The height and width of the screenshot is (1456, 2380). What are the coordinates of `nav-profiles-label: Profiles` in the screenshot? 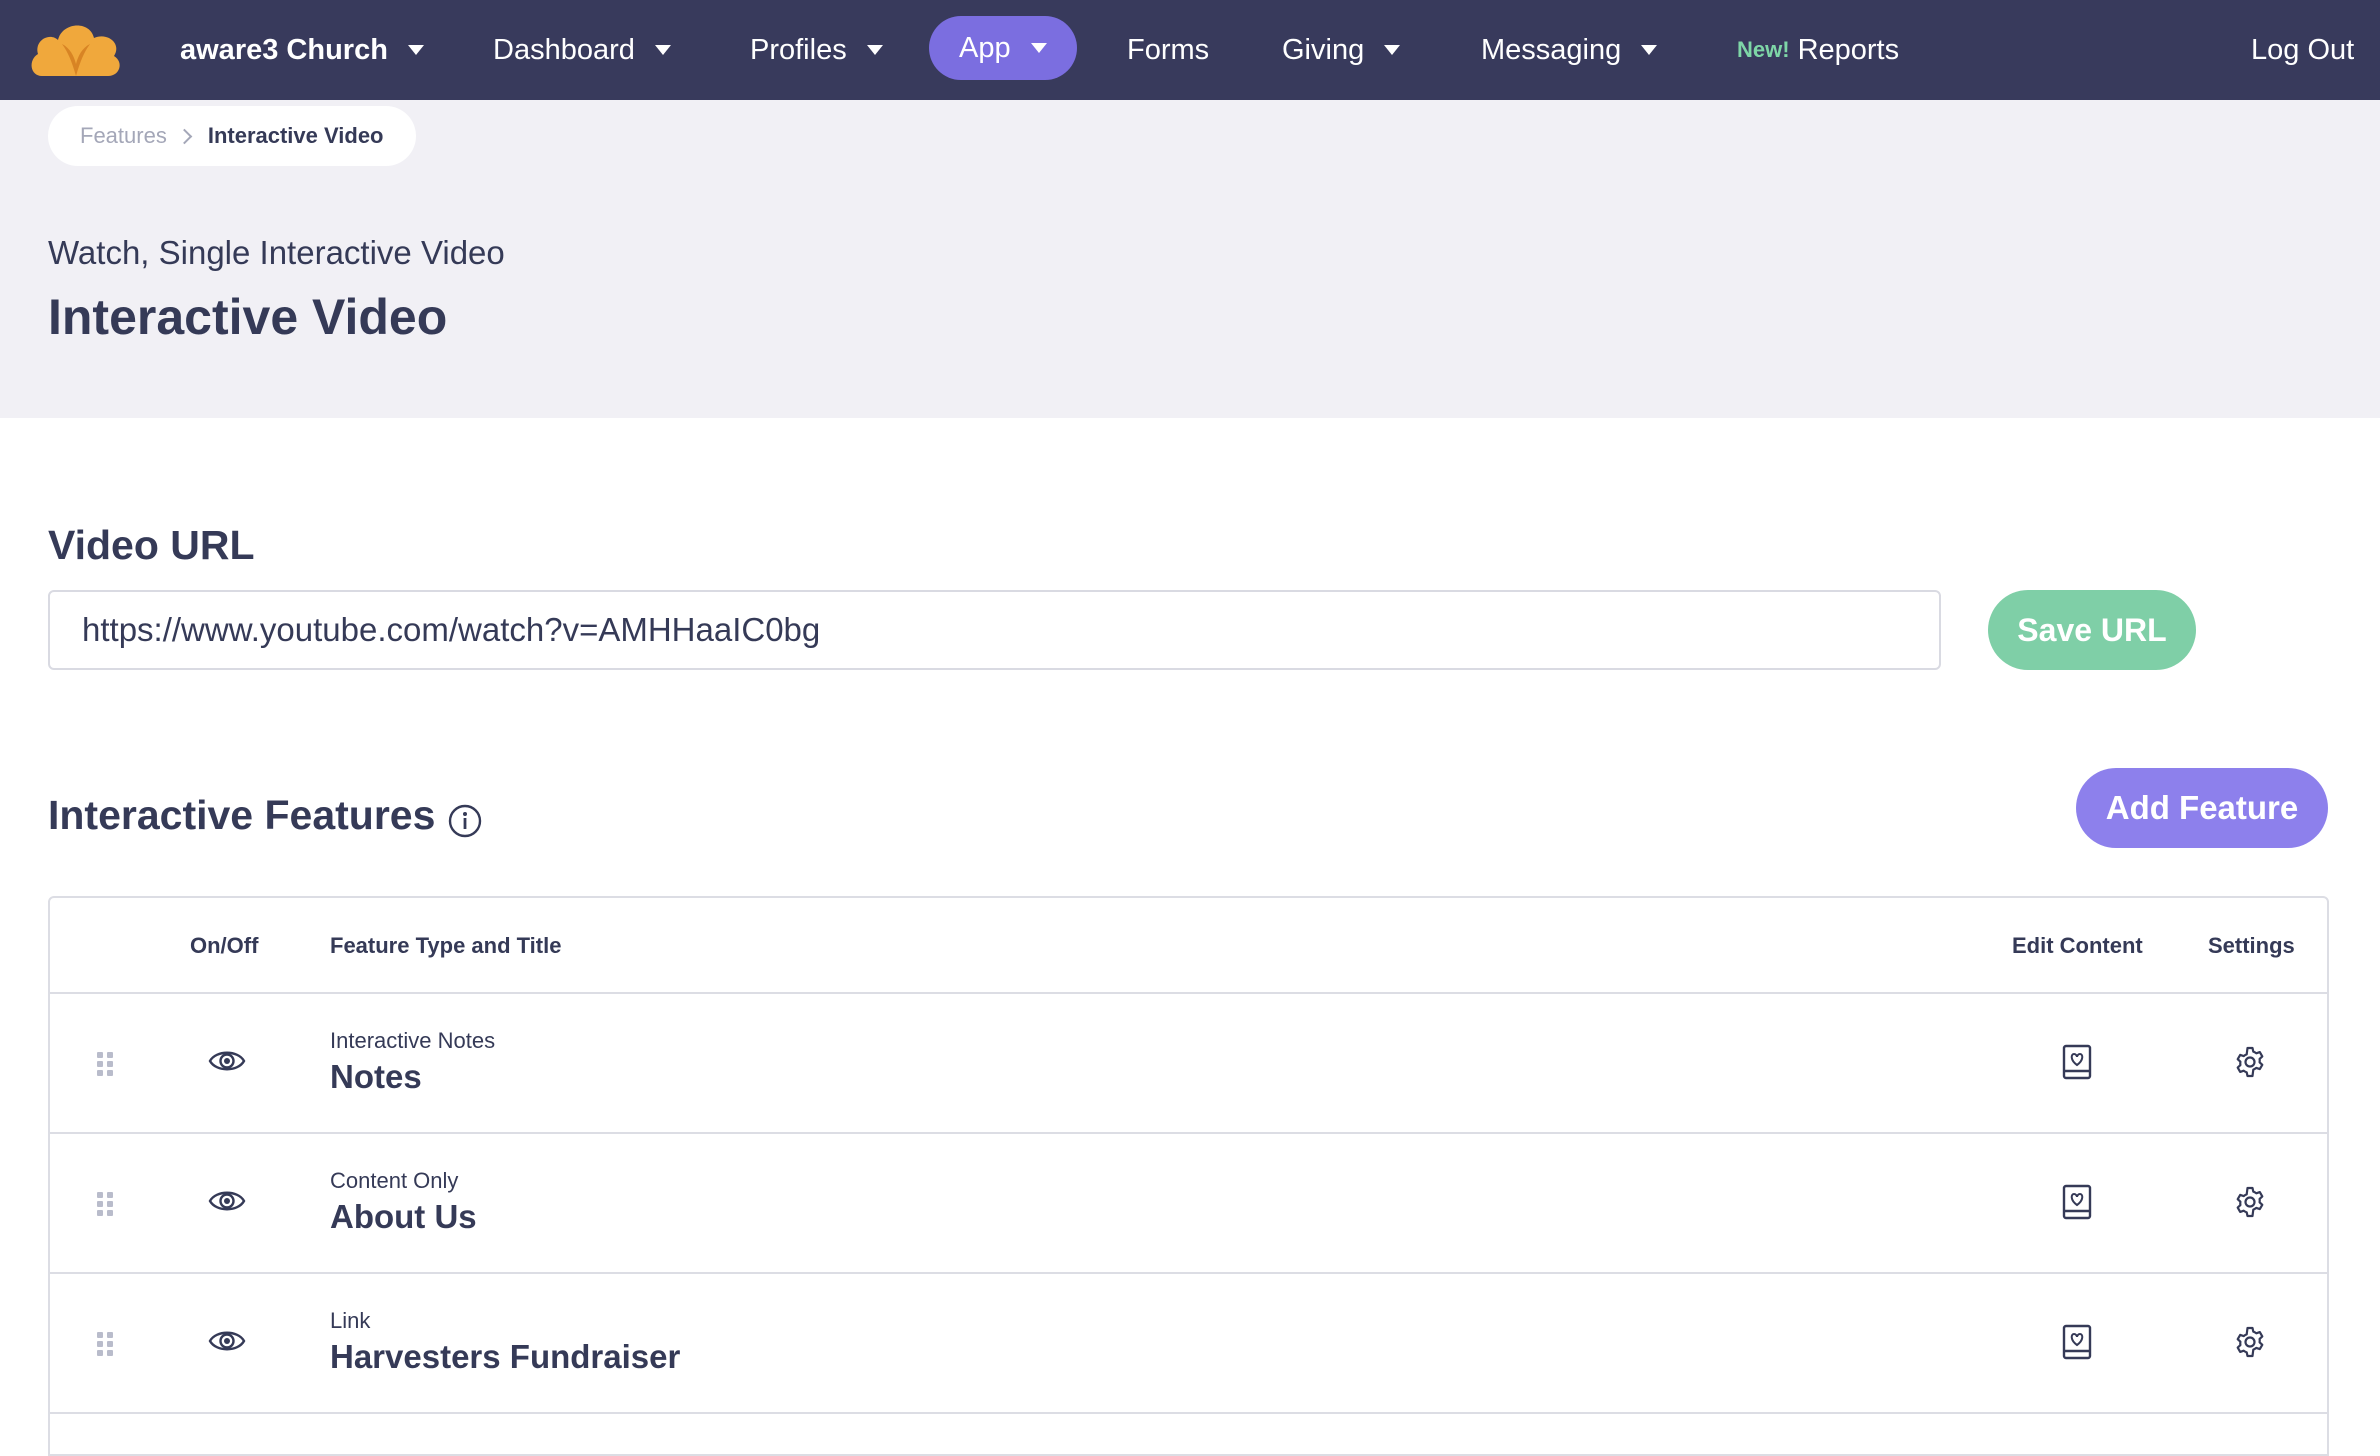 It's located at (798, 49).